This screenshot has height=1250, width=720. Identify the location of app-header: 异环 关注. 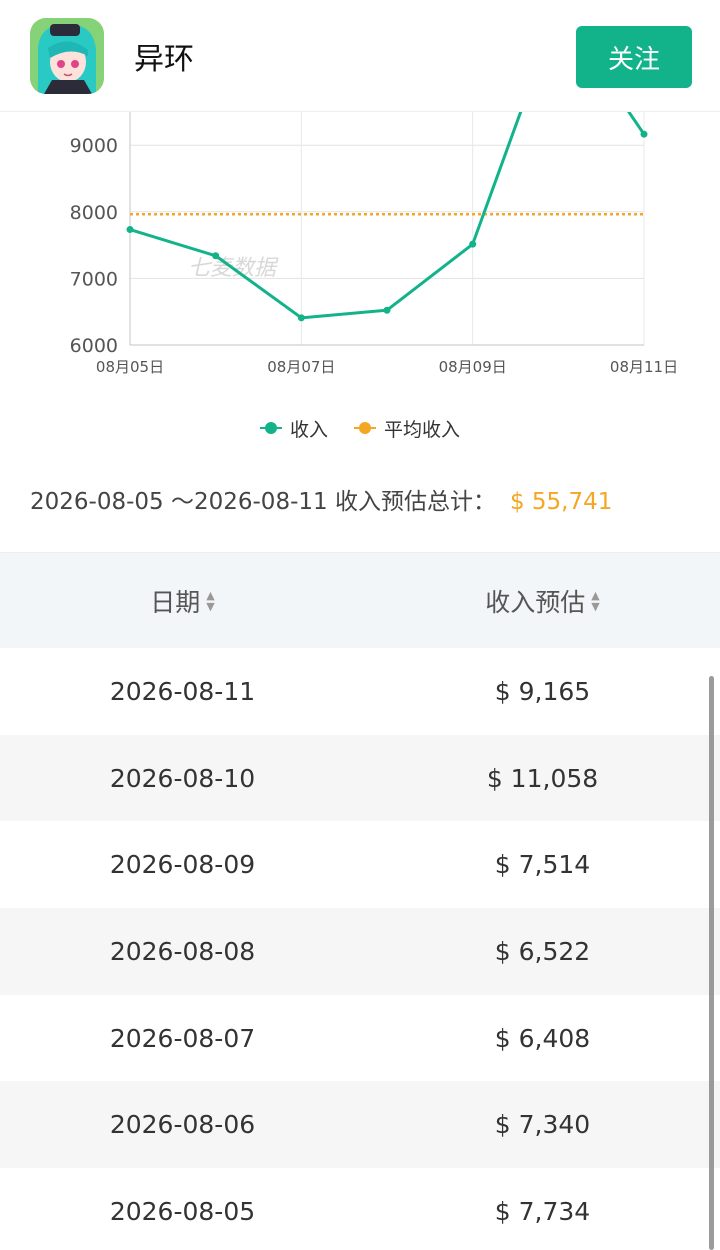
(360, 56).